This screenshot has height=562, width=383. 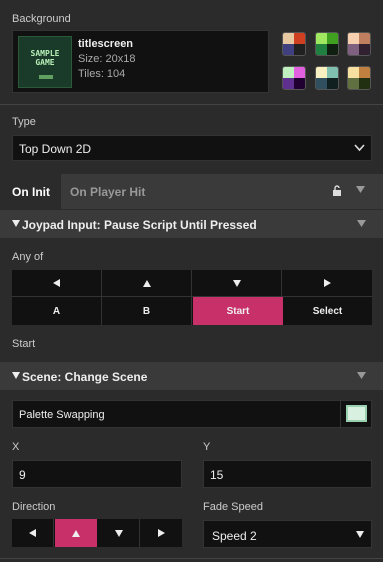 I want to click on background-thumbnail: SAMPLE GAME, so click(x=45, y=62).